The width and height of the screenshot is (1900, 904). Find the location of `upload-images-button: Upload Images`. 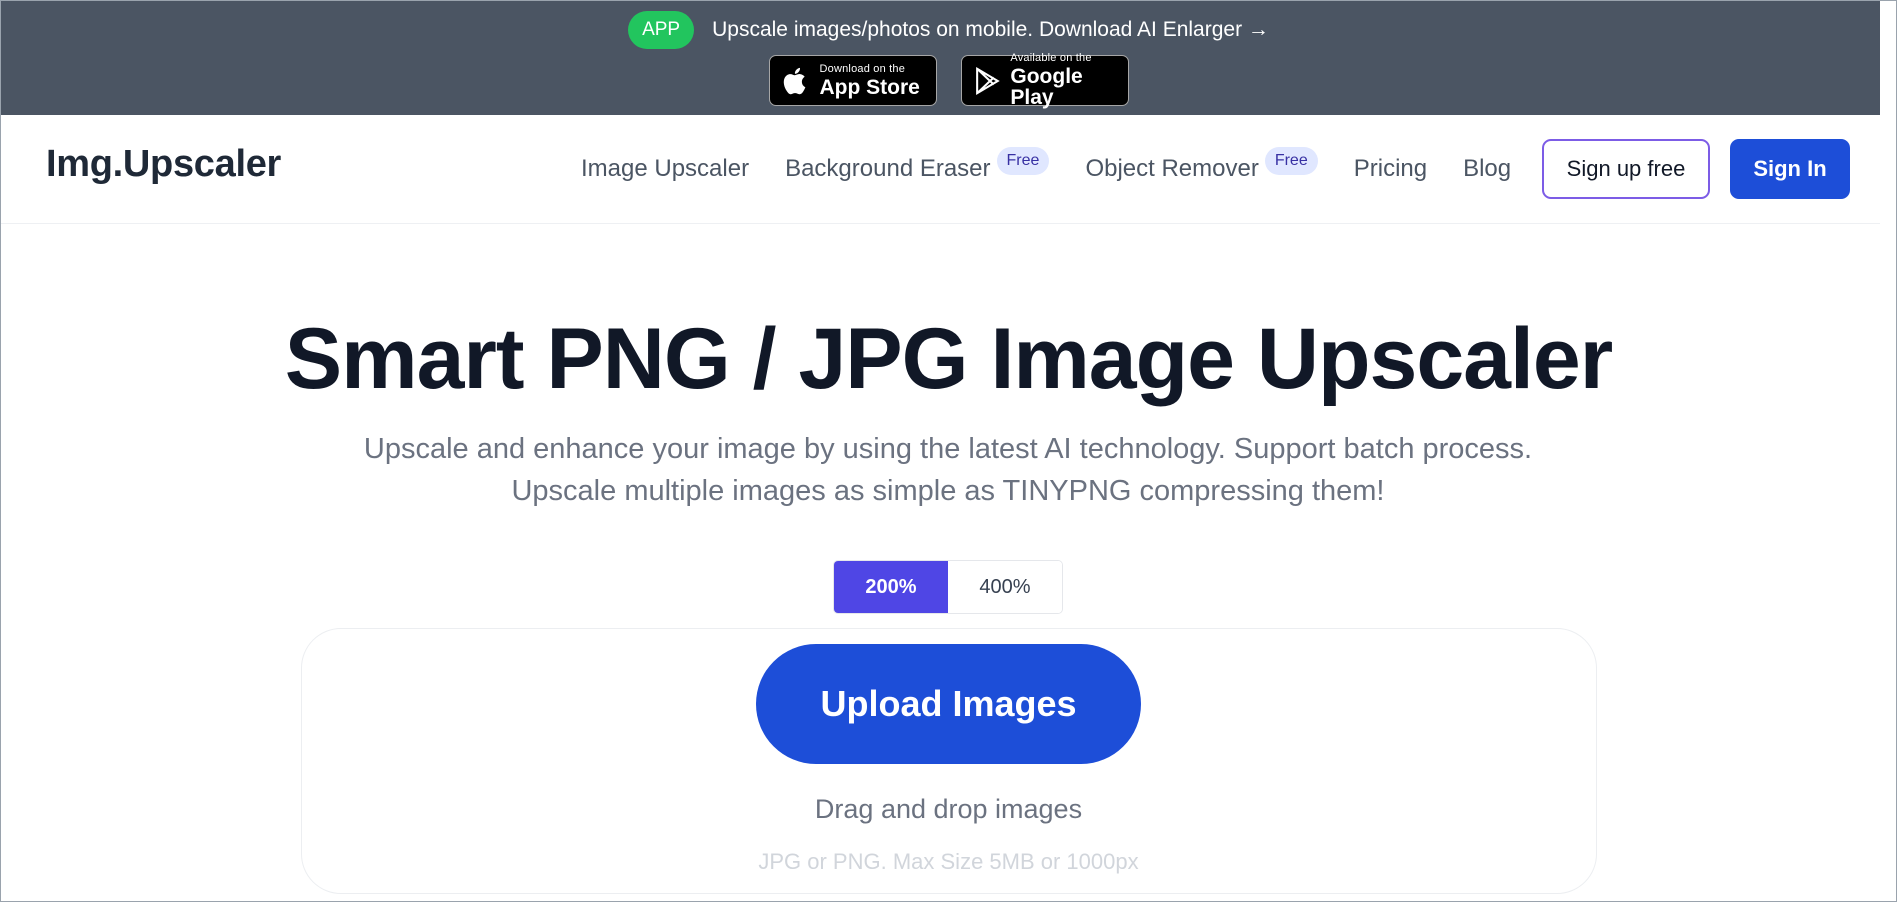

upload-images-button: Upload Images is located at coordinates (948, 704).